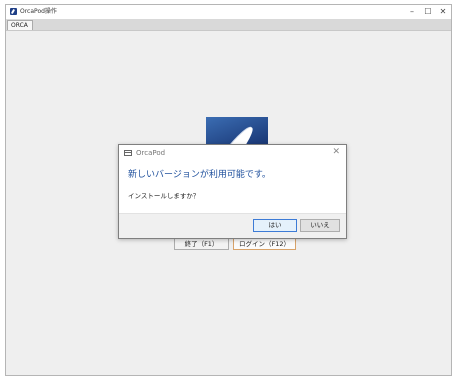  What do you see at coordinates (275, 225) in the screenshot?
I see `yes-button: はい` at bounding box center [275, 225].